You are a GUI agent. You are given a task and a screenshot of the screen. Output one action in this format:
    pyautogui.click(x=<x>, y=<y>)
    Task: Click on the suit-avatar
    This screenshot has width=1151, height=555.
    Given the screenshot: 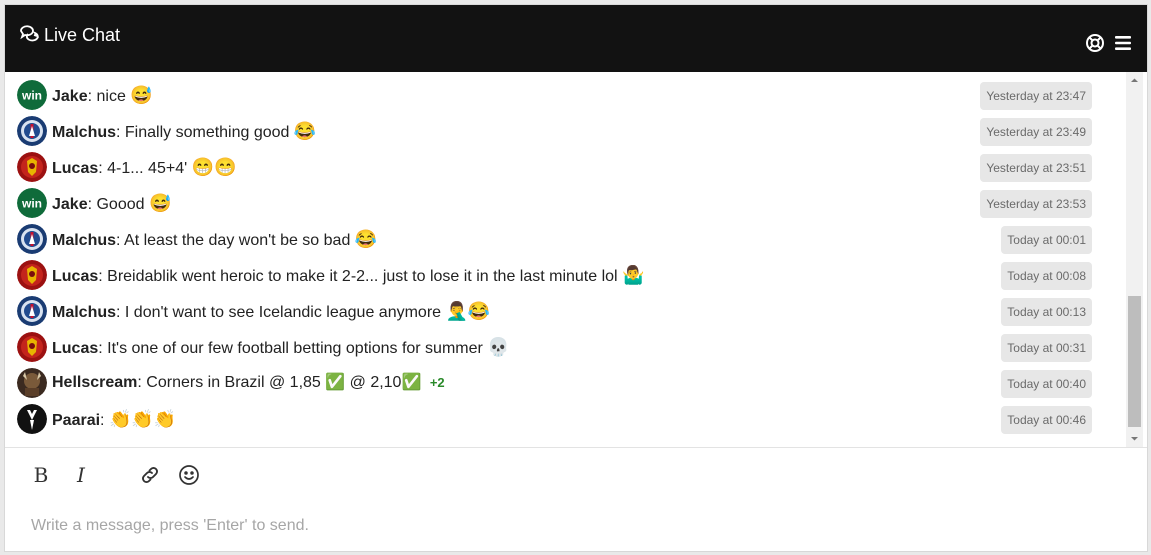 What is the action you would take?
    pyautogui.click(x=32, y=419)
    